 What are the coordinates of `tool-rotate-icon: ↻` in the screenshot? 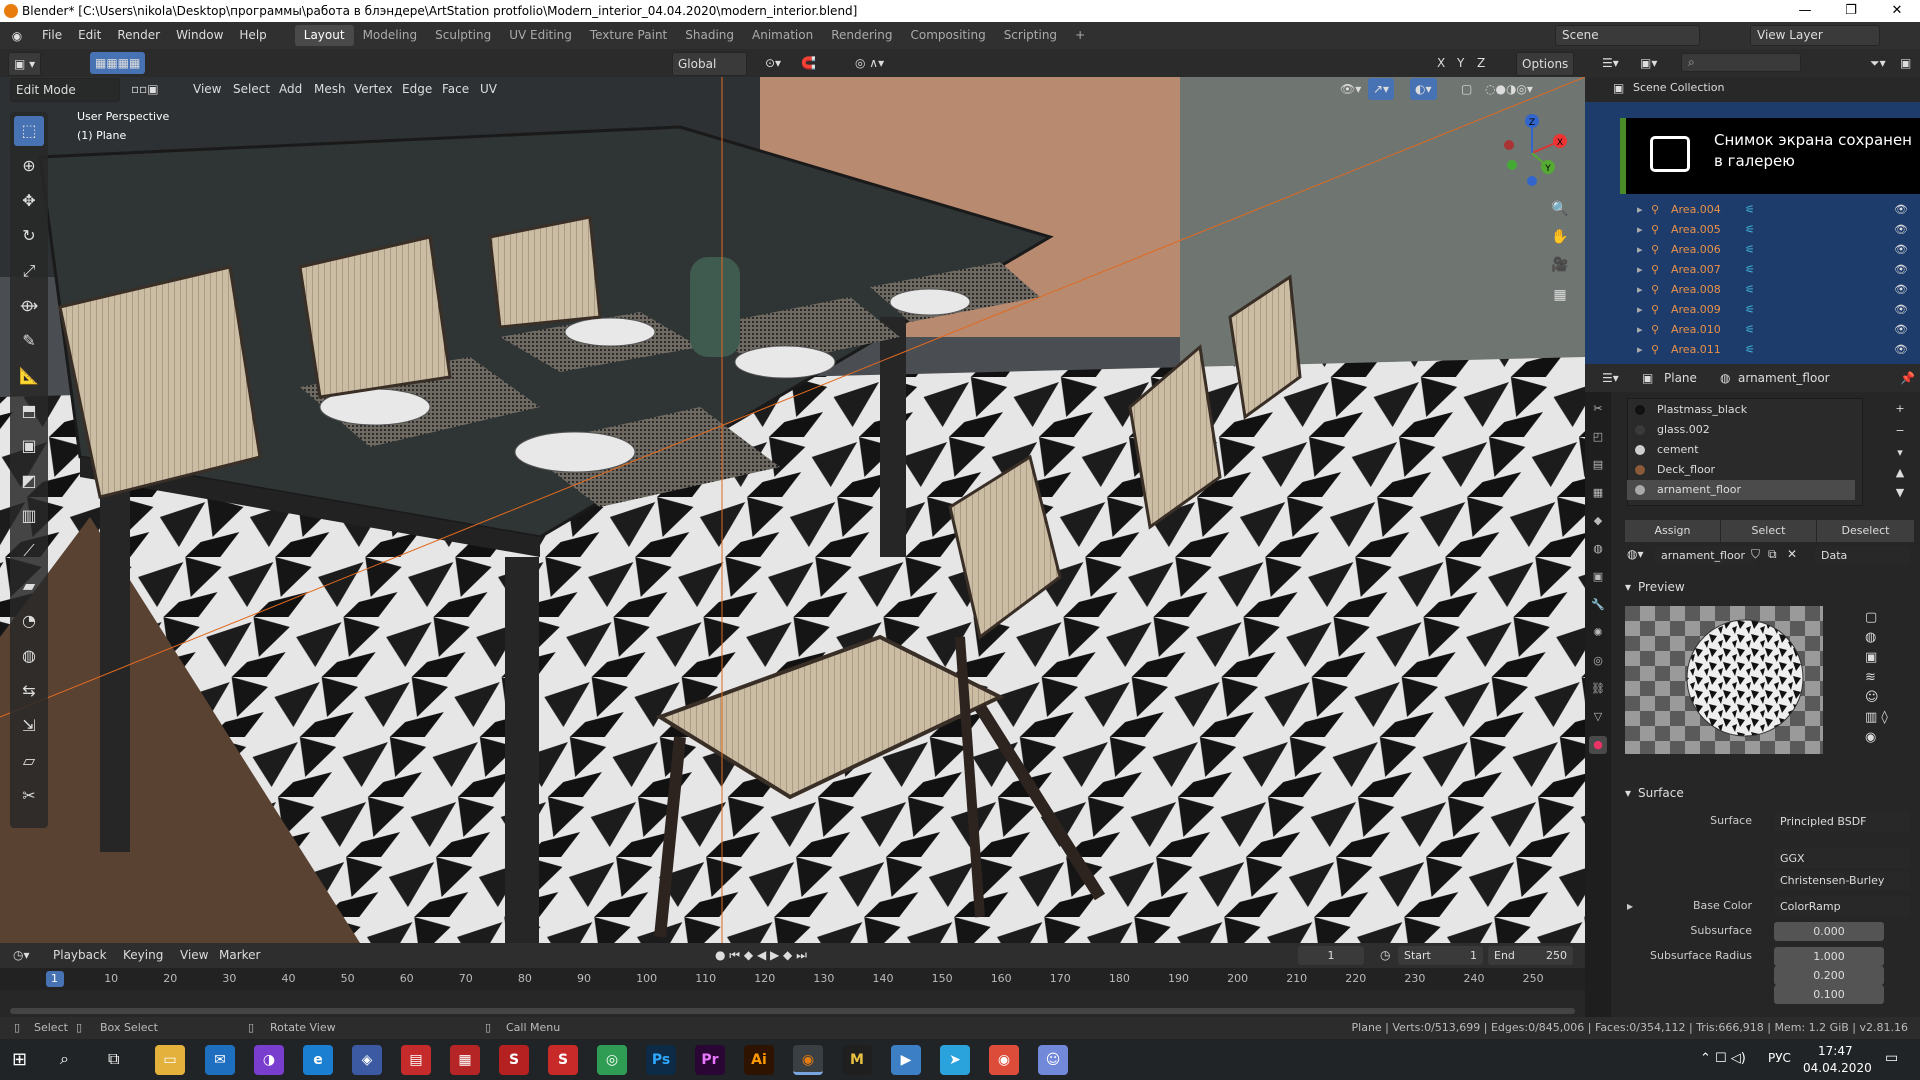 It's located at (29, 236).